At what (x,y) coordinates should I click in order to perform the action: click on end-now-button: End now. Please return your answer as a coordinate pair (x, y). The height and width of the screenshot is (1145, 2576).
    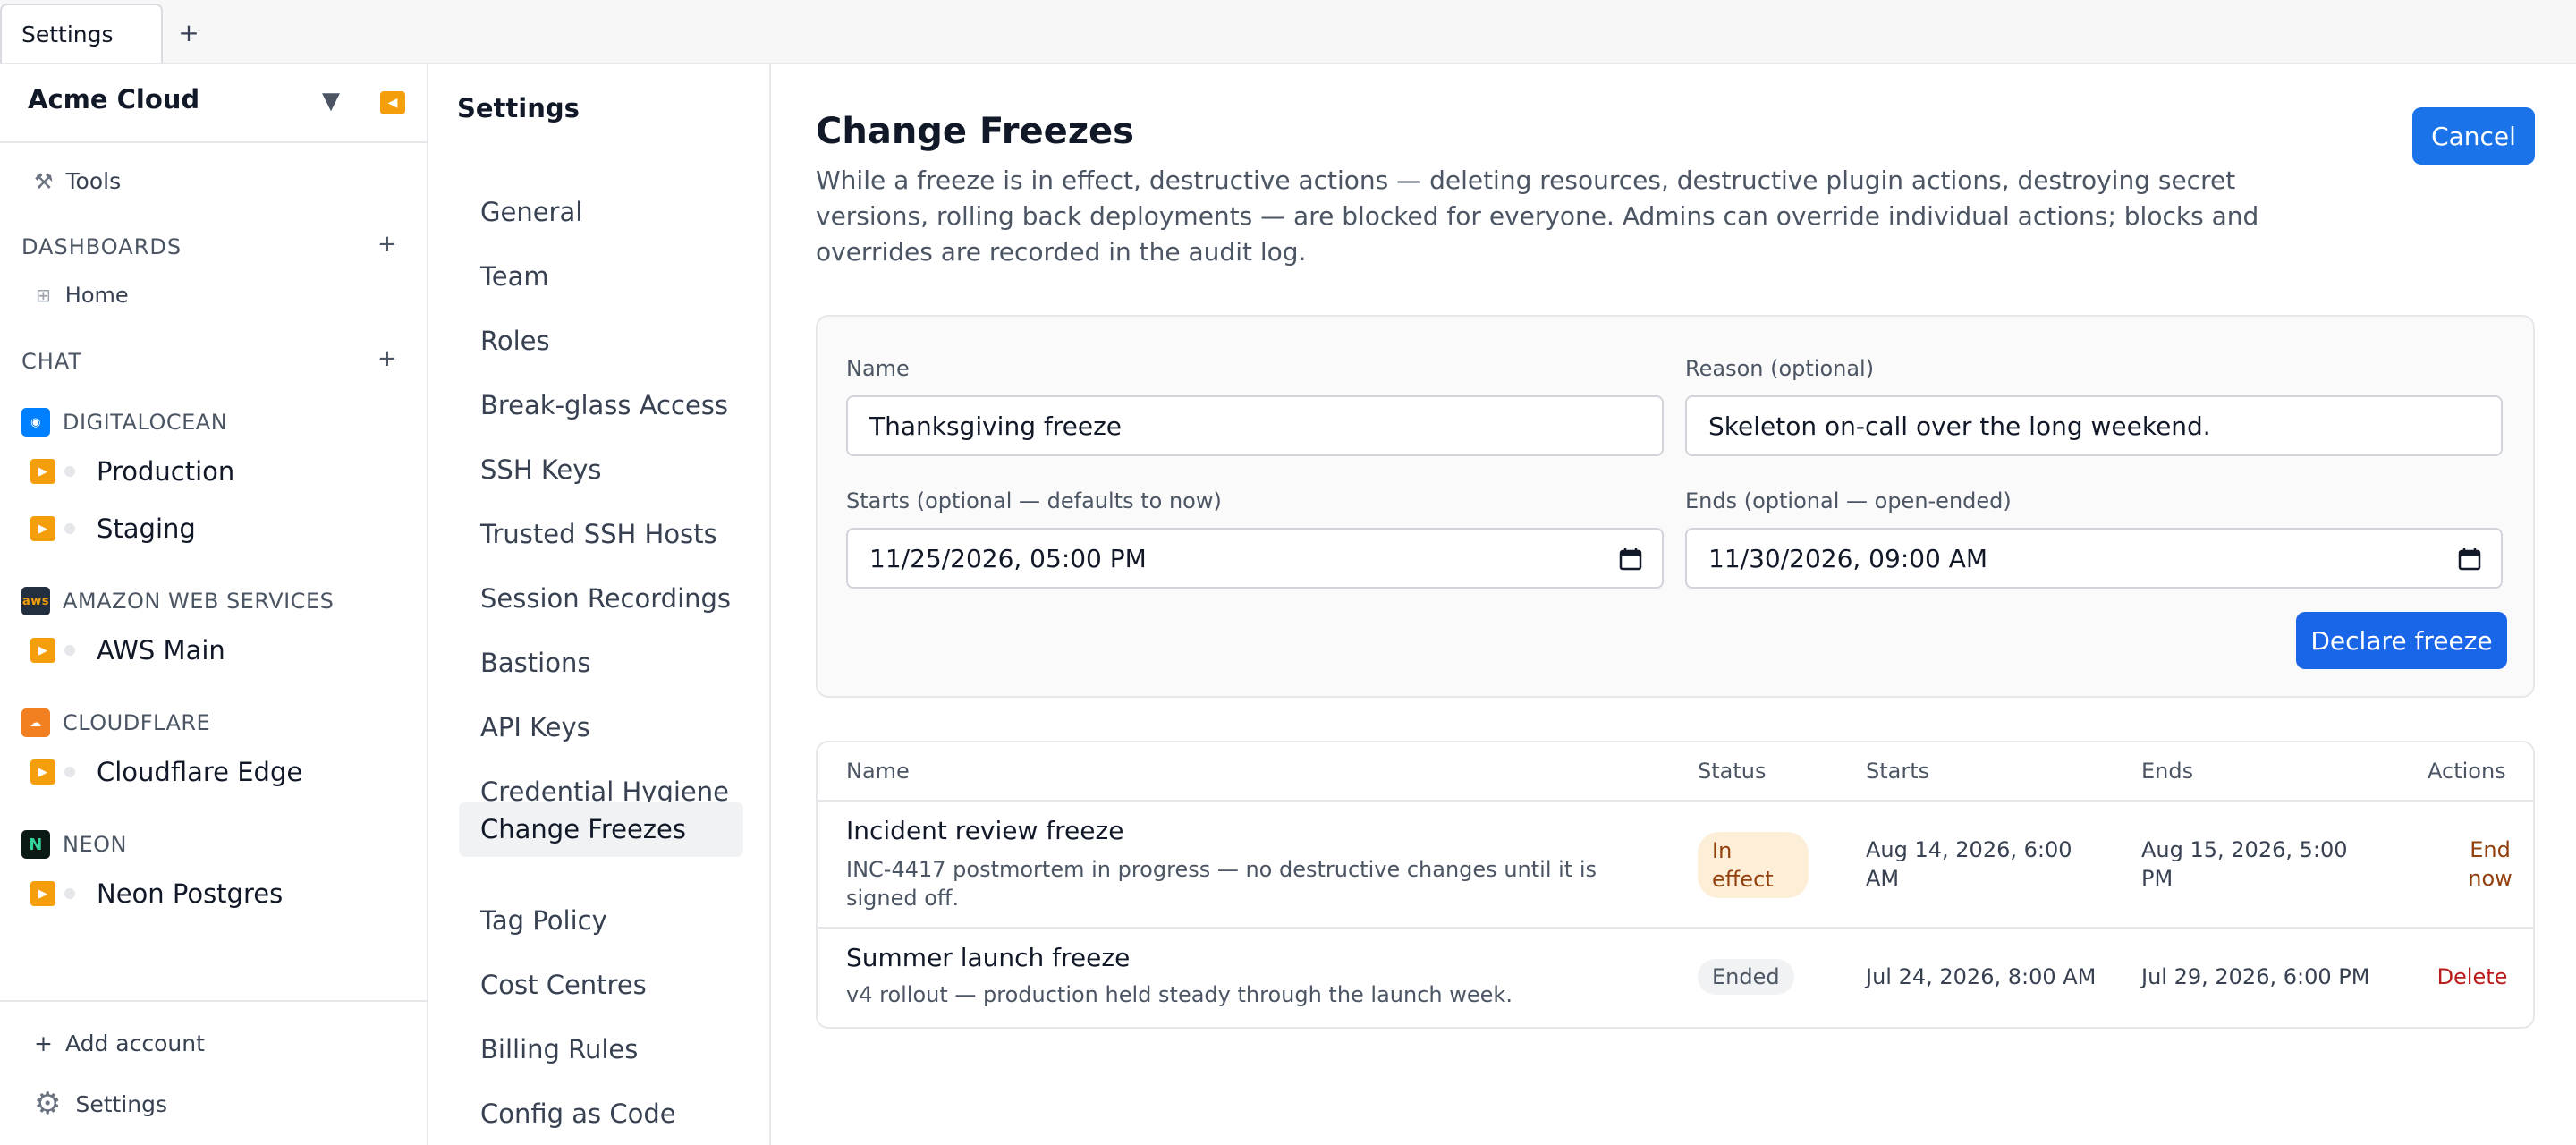
    Looking at the image, I should click on (2490, 864).